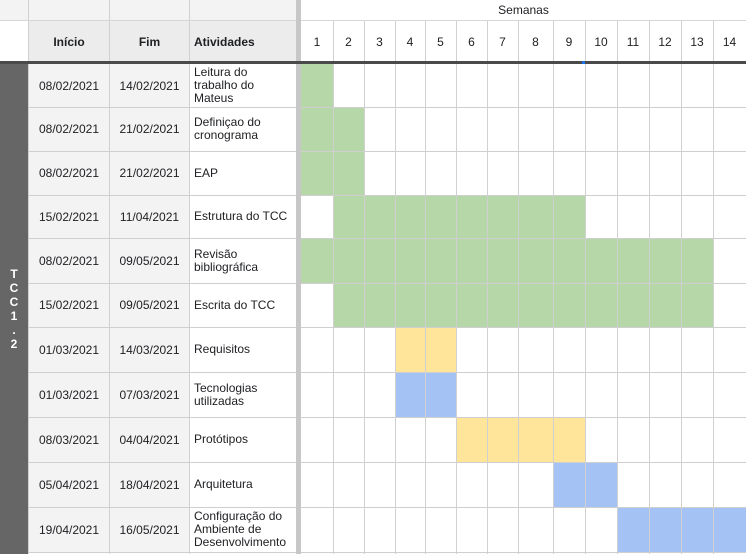 This screenshot has width=746, height=554. Describe the element at coordinates (471, 42) in the screenshot. I see `week-header-6: 6` at that location.